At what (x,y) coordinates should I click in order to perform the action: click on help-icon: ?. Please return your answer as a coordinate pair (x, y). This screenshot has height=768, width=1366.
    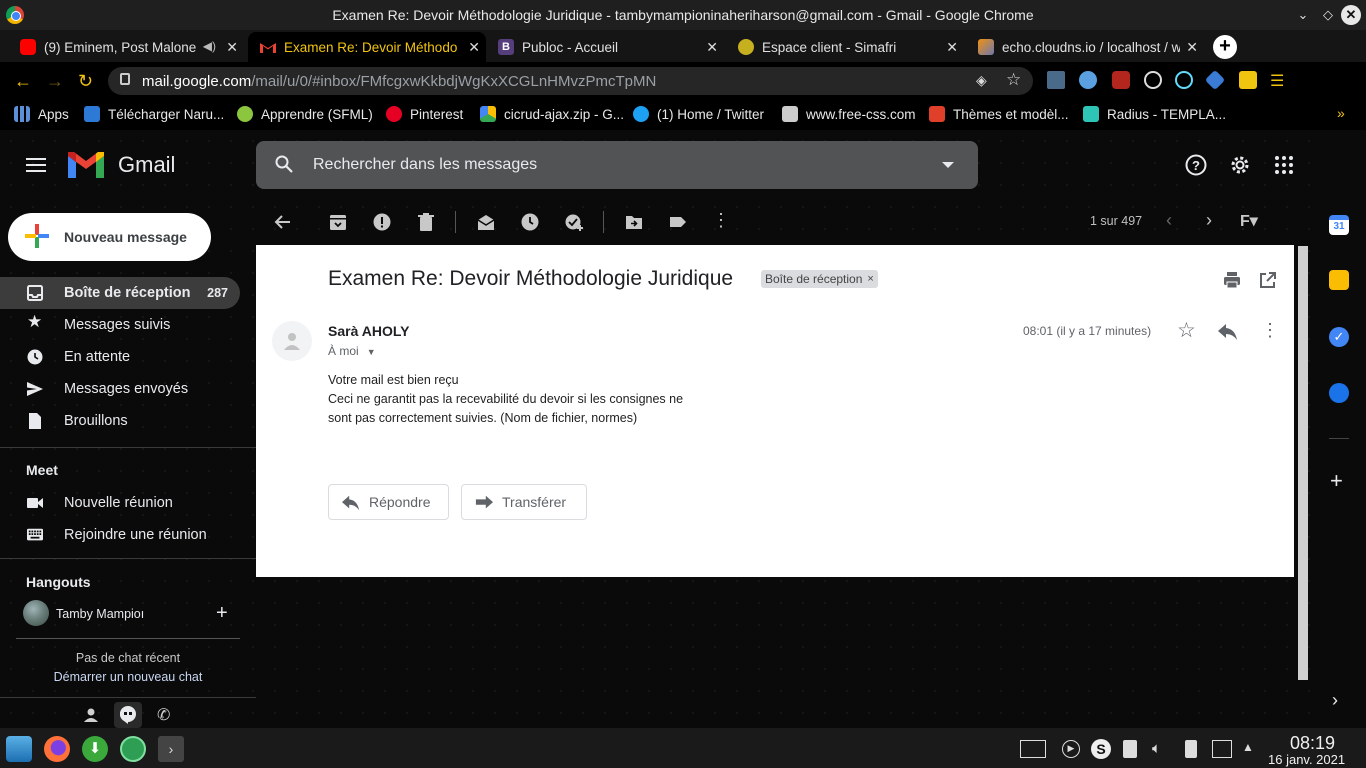
    Looking at the image, I should click on (1196, 165).